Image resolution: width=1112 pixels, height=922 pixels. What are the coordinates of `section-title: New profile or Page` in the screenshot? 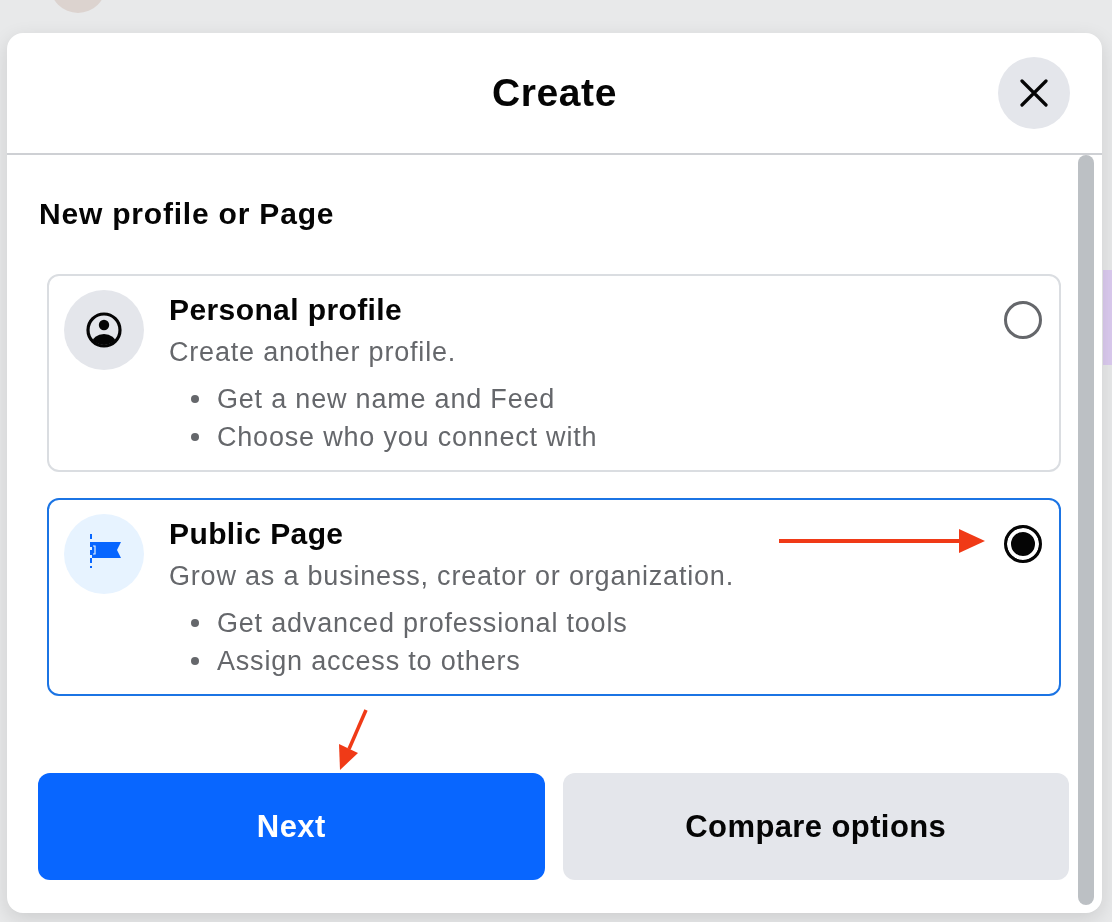 It's located at (187, 214).